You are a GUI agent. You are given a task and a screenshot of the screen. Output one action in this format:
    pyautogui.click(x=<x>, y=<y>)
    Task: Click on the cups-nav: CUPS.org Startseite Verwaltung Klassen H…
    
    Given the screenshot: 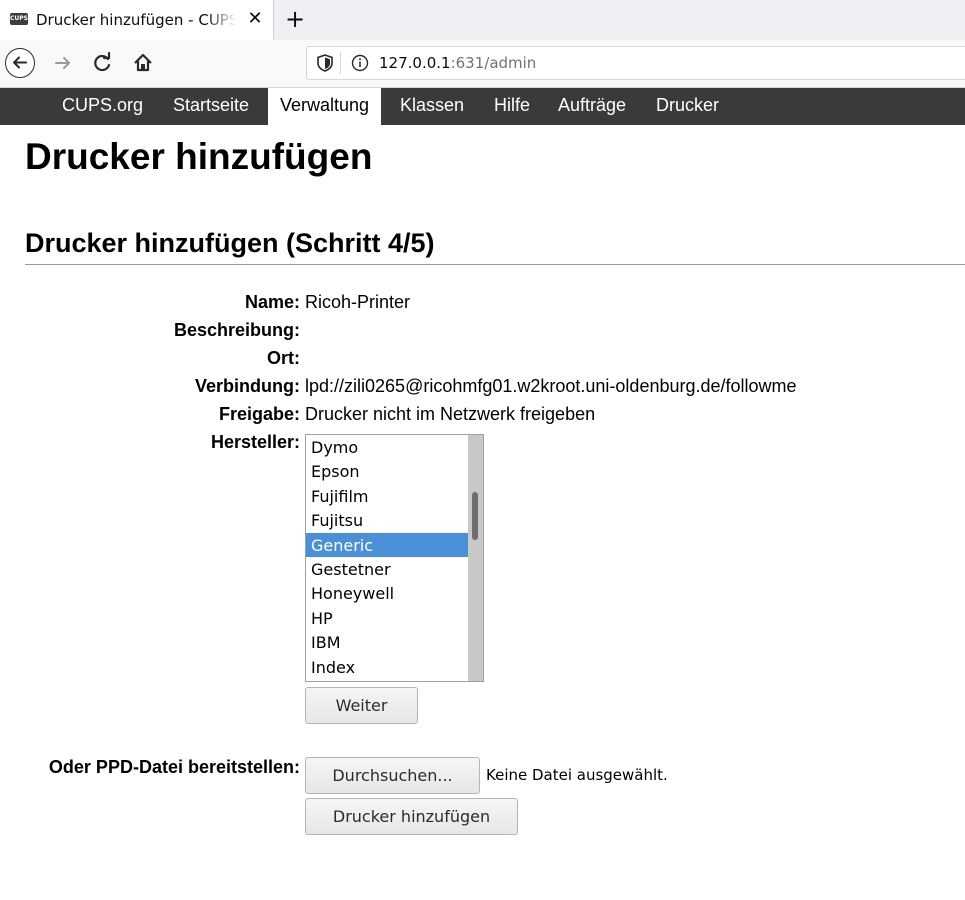 What is the action you would take?
    pyautogui.click(x=482, y=107)
    